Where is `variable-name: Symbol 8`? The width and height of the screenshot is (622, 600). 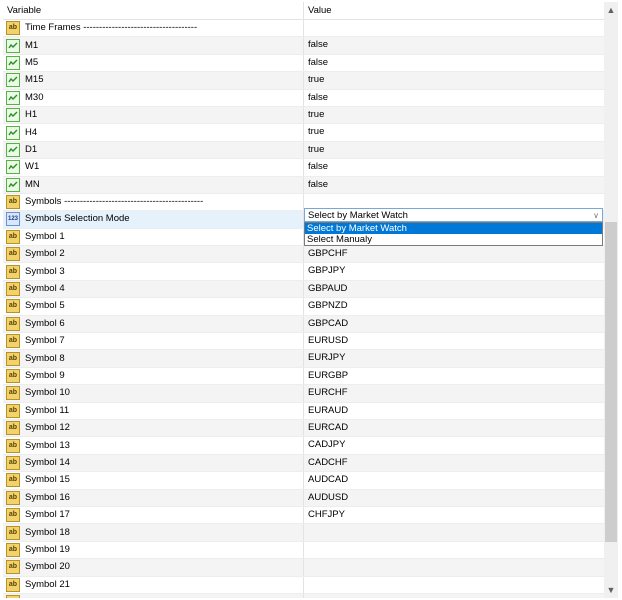 variable-name: Symbol 8 is located at coordinates (45, 358).